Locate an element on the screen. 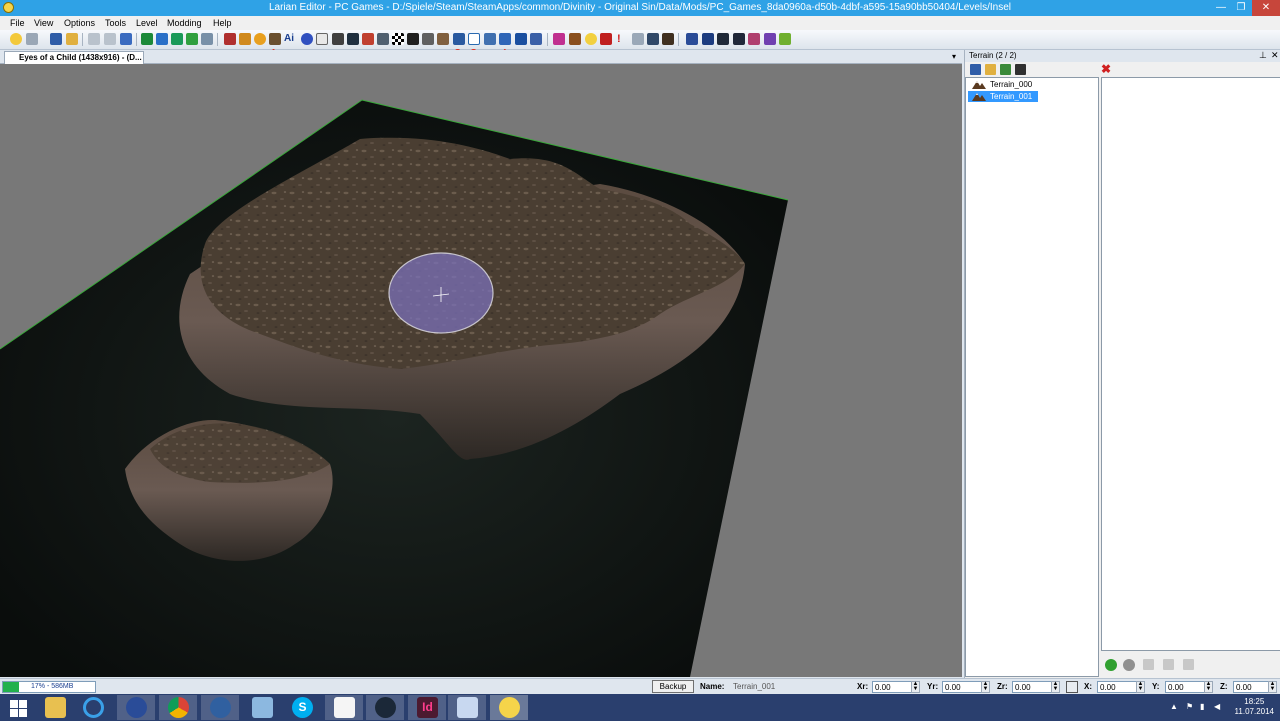  snap-icon is located at coordinates (207, 39).